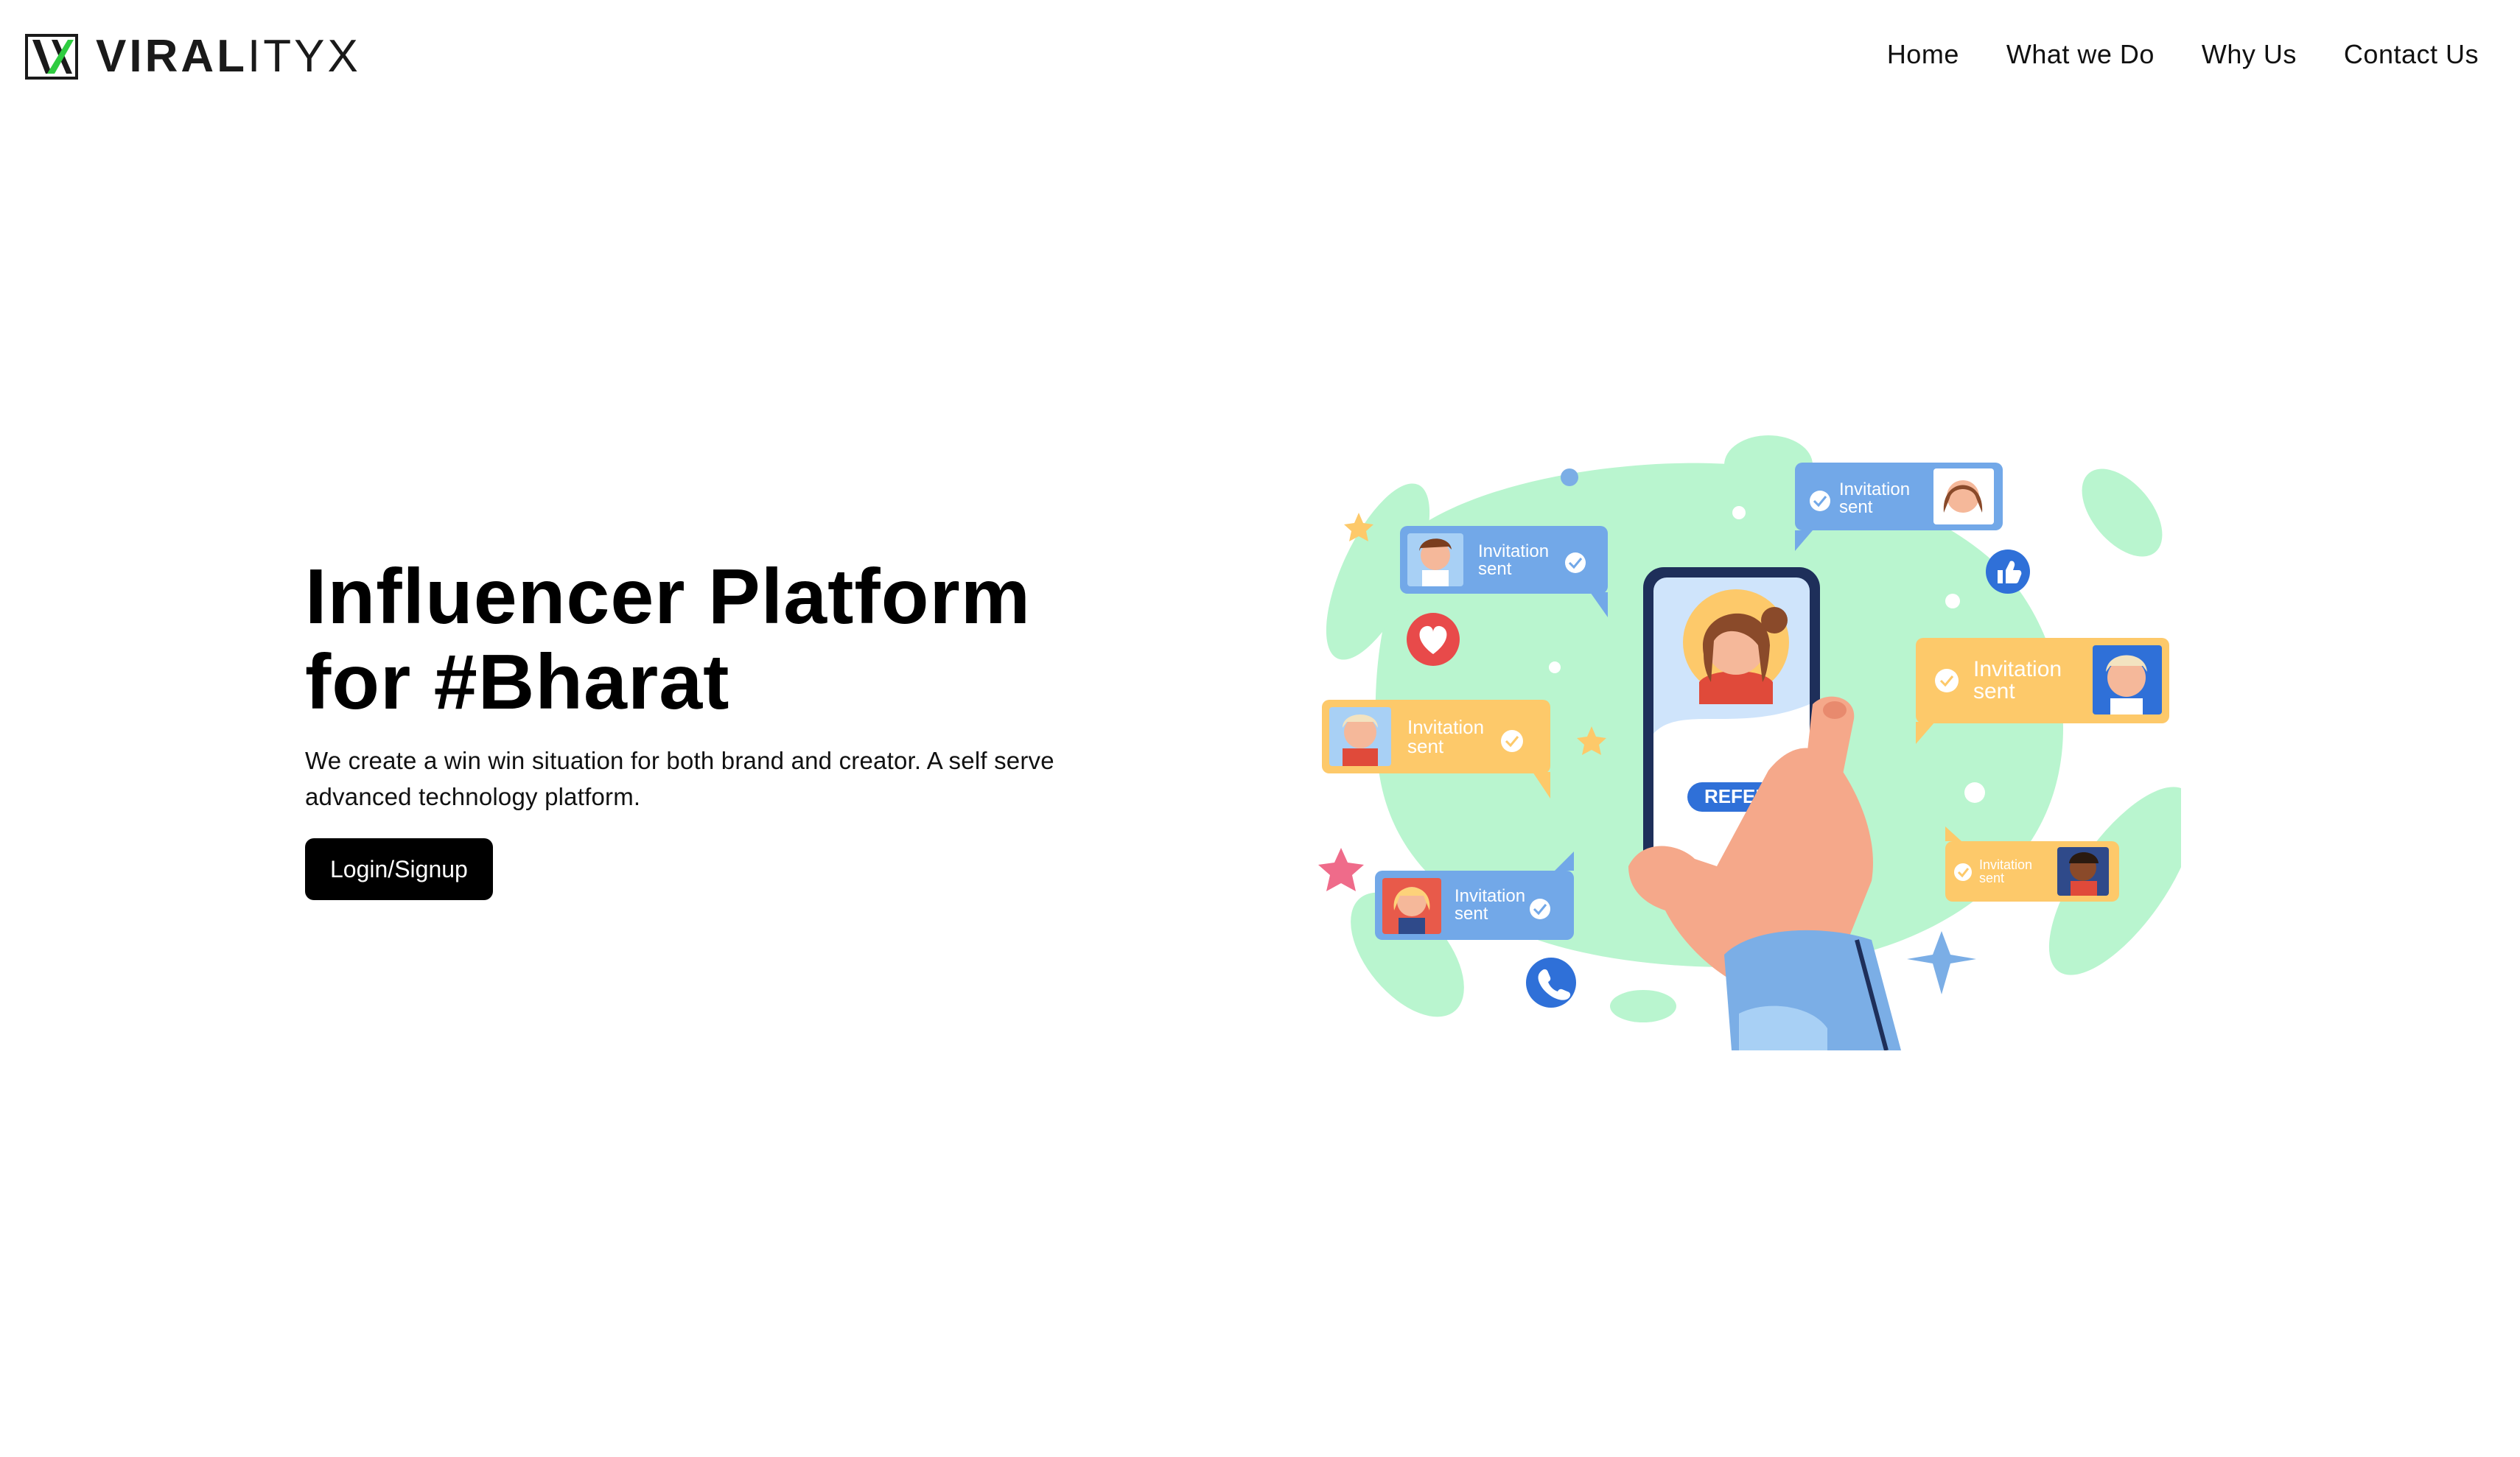  I want to click on brand-name-bold: VIRAL, so click(172, 57).